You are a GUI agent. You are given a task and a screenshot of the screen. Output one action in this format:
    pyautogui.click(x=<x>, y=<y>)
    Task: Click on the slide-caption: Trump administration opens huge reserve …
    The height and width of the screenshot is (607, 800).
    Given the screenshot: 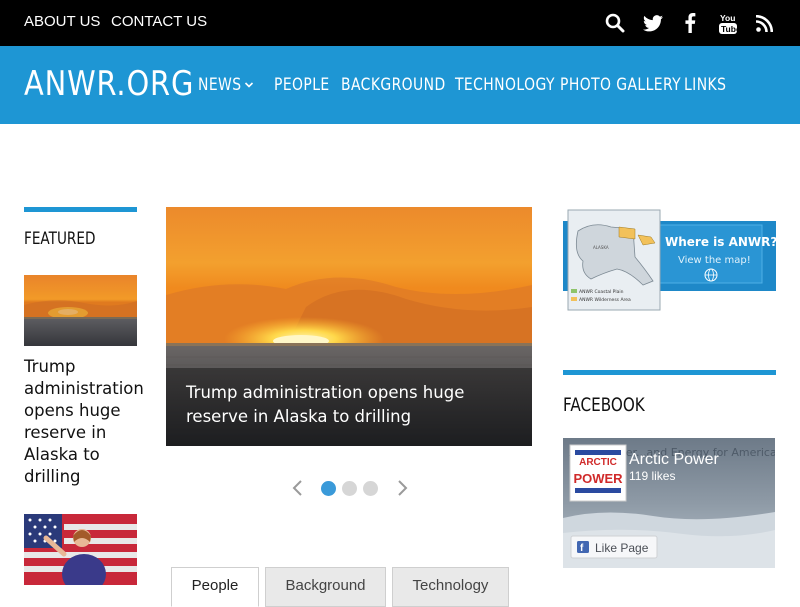 What is the action you would take?
    pyautogui.click(x=353, y=405)
    